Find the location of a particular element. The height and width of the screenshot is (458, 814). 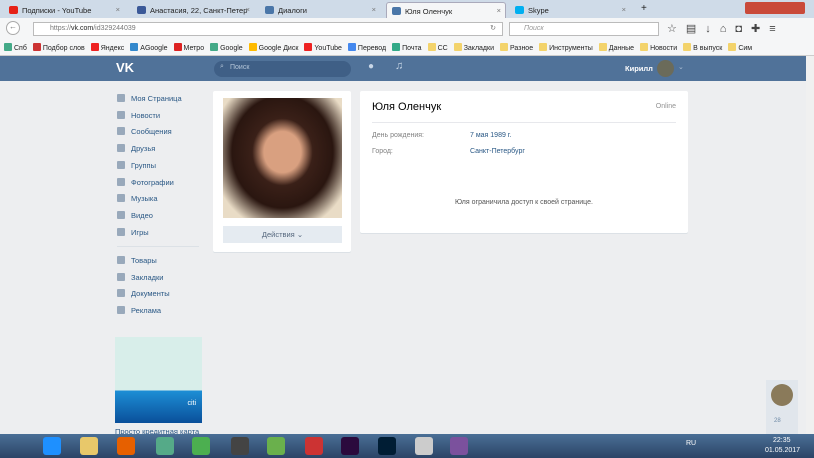

bookmark-label: Google Диск is located at coordinates (278, 48).